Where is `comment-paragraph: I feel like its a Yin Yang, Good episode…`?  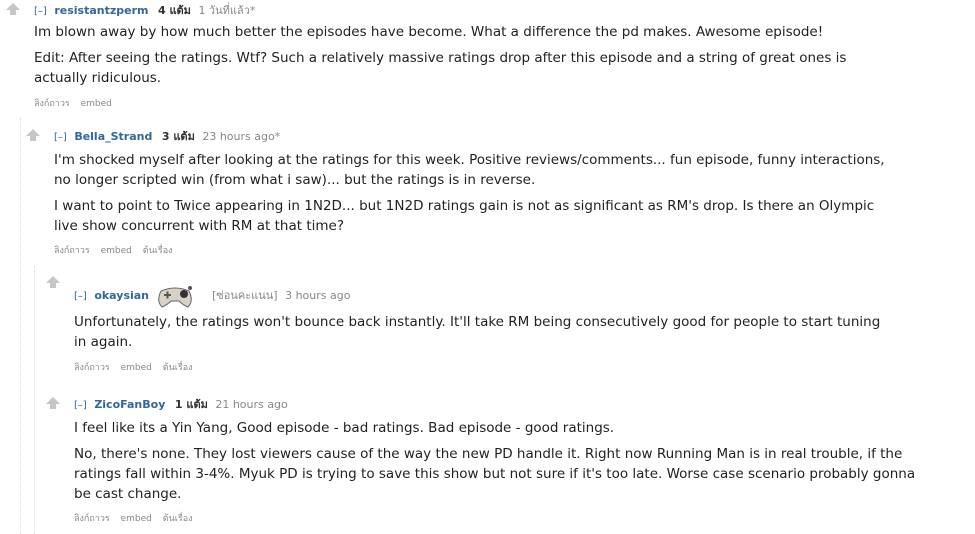 comment-paragraph: I feel like its a Yin Yang, Good episode… is located at coordinates (344, 428).